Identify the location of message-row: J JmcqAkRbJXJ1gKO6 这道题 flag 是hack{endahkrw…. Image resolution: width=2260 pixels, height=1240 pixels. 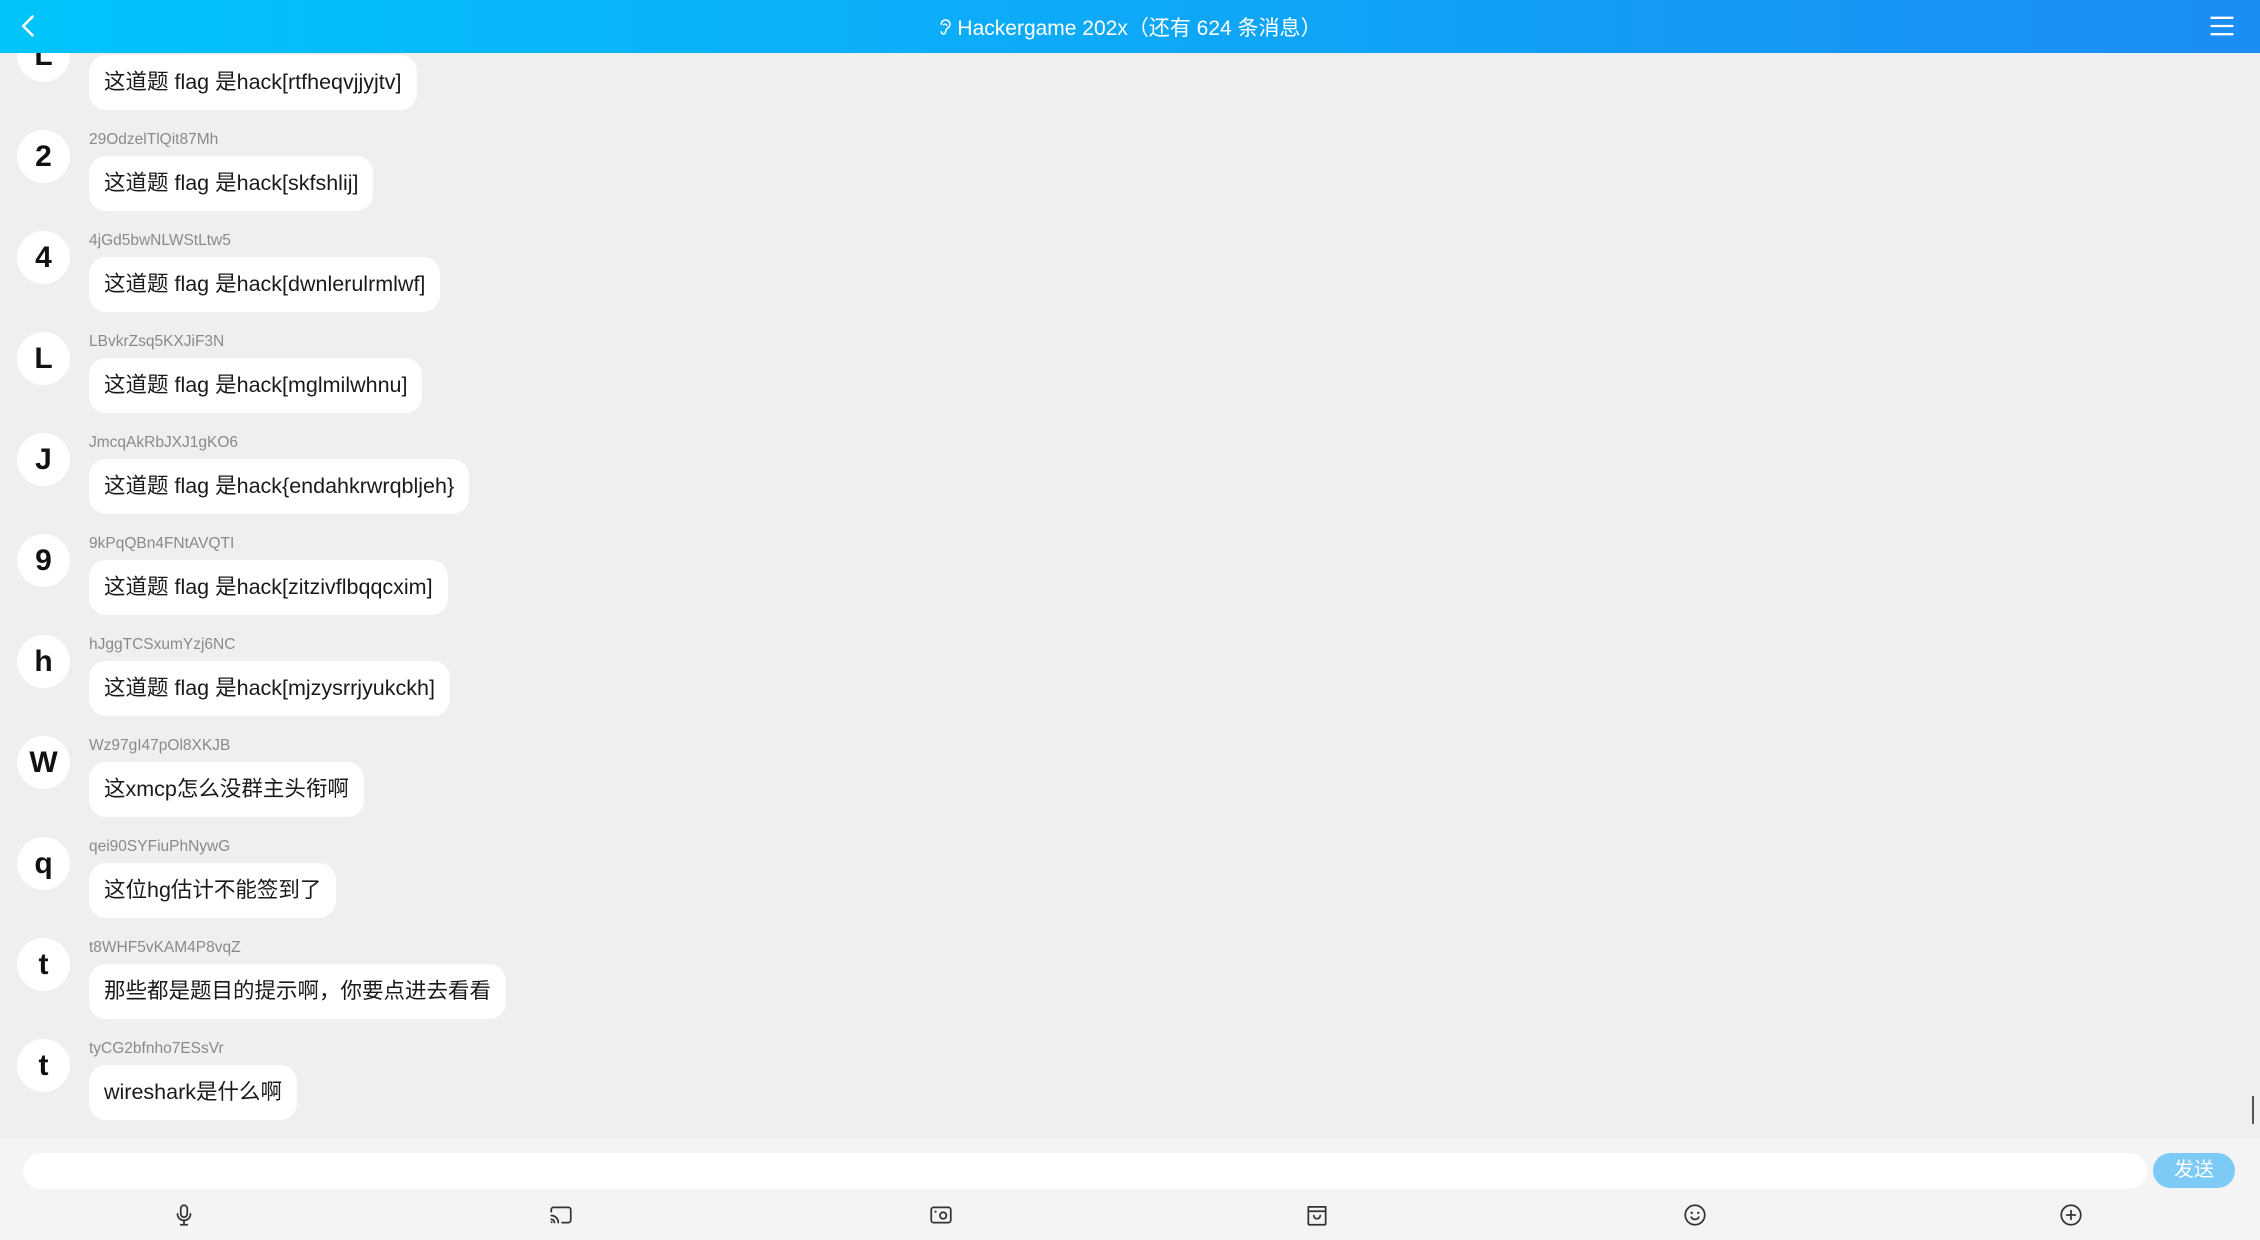
(1100, 483).